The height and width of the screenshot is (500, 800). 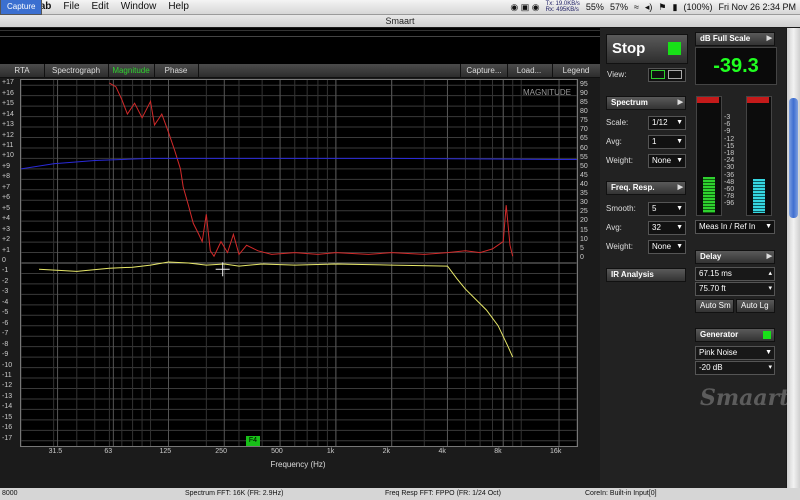 I want to click on running-indicator-icon, so click(x=674, y=48).